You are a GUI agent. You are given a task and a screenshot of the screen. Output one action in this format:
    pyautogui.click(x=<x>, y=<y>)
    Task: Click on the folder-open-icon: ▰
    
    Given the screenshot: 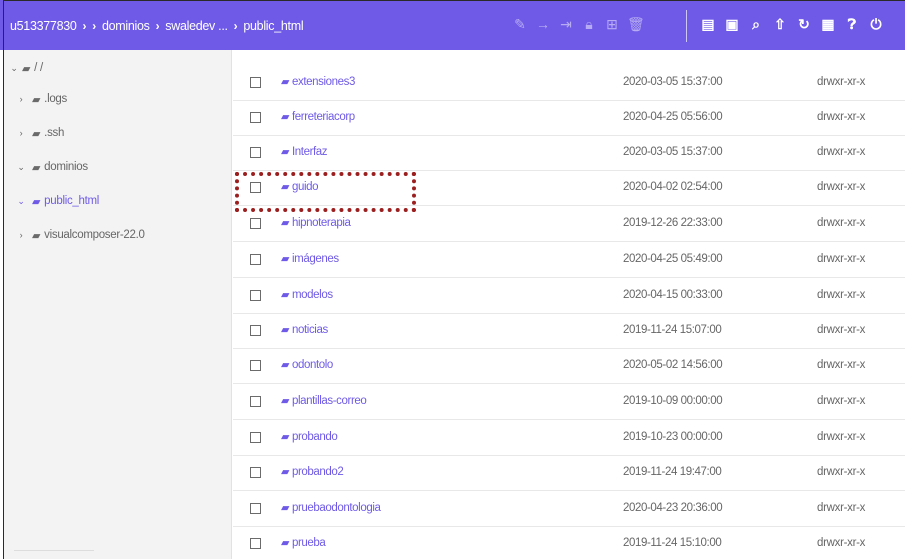 What is the action you would take?
    pyautogui.click(x=36, y=167)
    